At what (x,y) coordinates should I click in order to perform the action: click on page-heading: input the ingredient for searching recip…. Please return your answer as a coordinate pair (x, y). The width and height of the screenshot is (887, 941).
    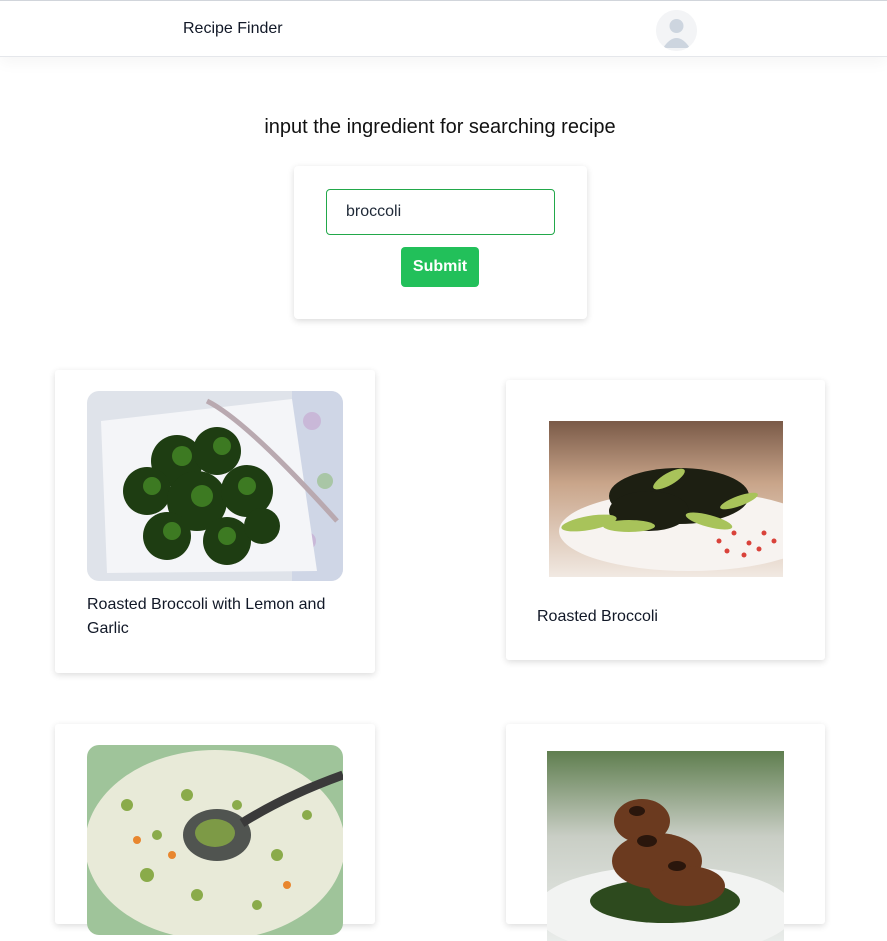
    Looking at the image, I should click on (440, 127).